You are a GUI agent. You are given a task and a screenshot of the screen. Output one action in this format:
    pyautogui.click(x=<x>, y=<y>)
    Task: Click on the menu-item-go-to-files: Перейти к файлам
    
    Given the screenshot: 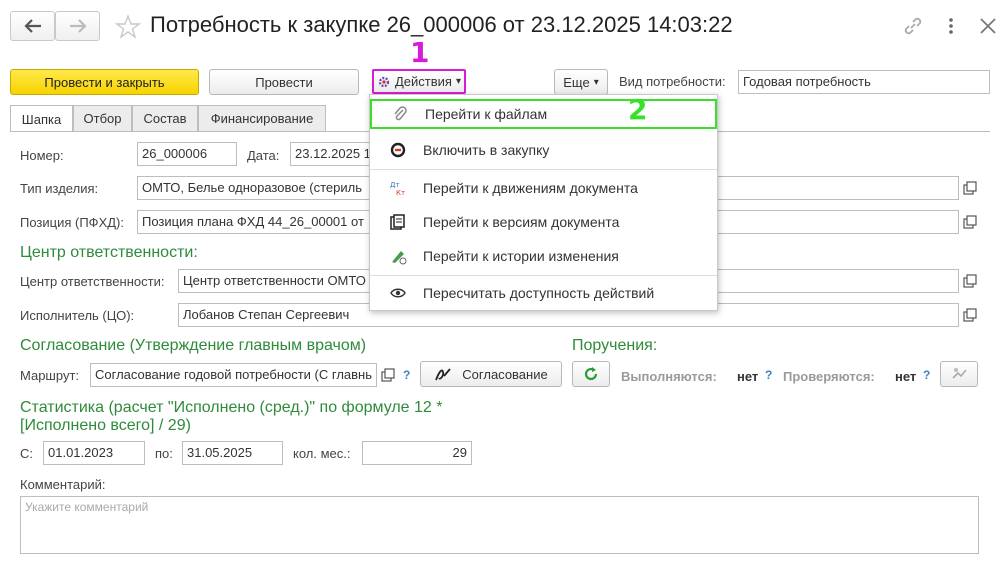 What is the action you would take?
    pyautogui.click(x=543, y=114)
    